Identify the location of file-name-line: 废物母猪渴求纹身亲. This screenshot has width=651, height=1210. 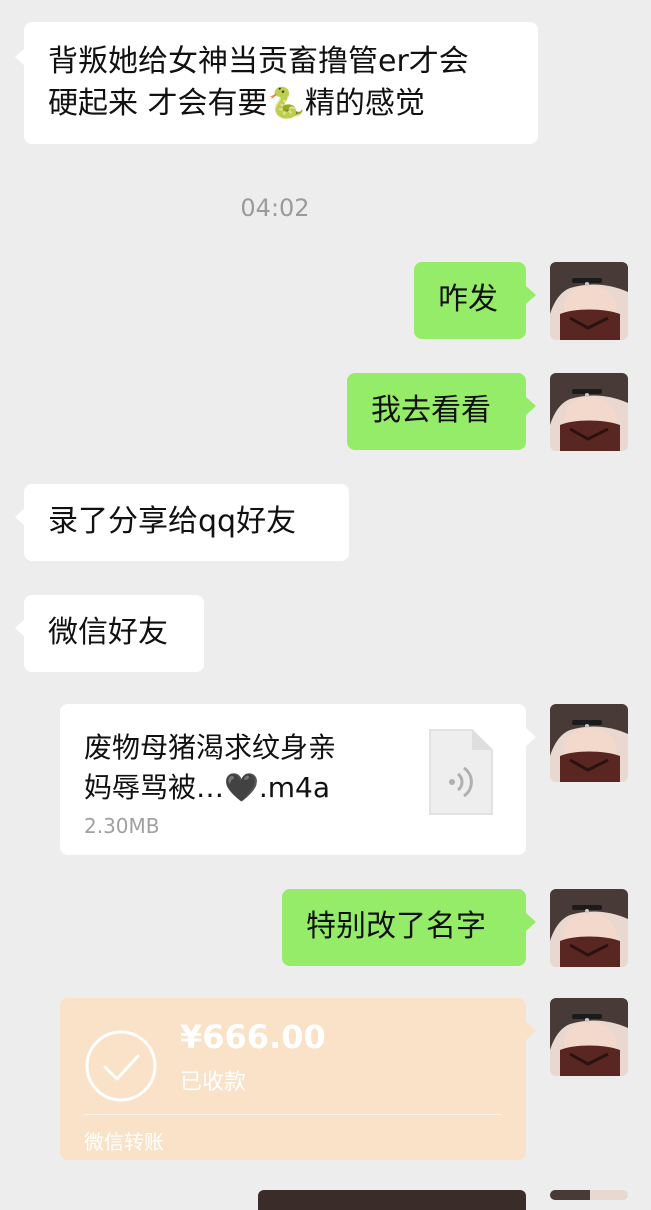
(210, 747).